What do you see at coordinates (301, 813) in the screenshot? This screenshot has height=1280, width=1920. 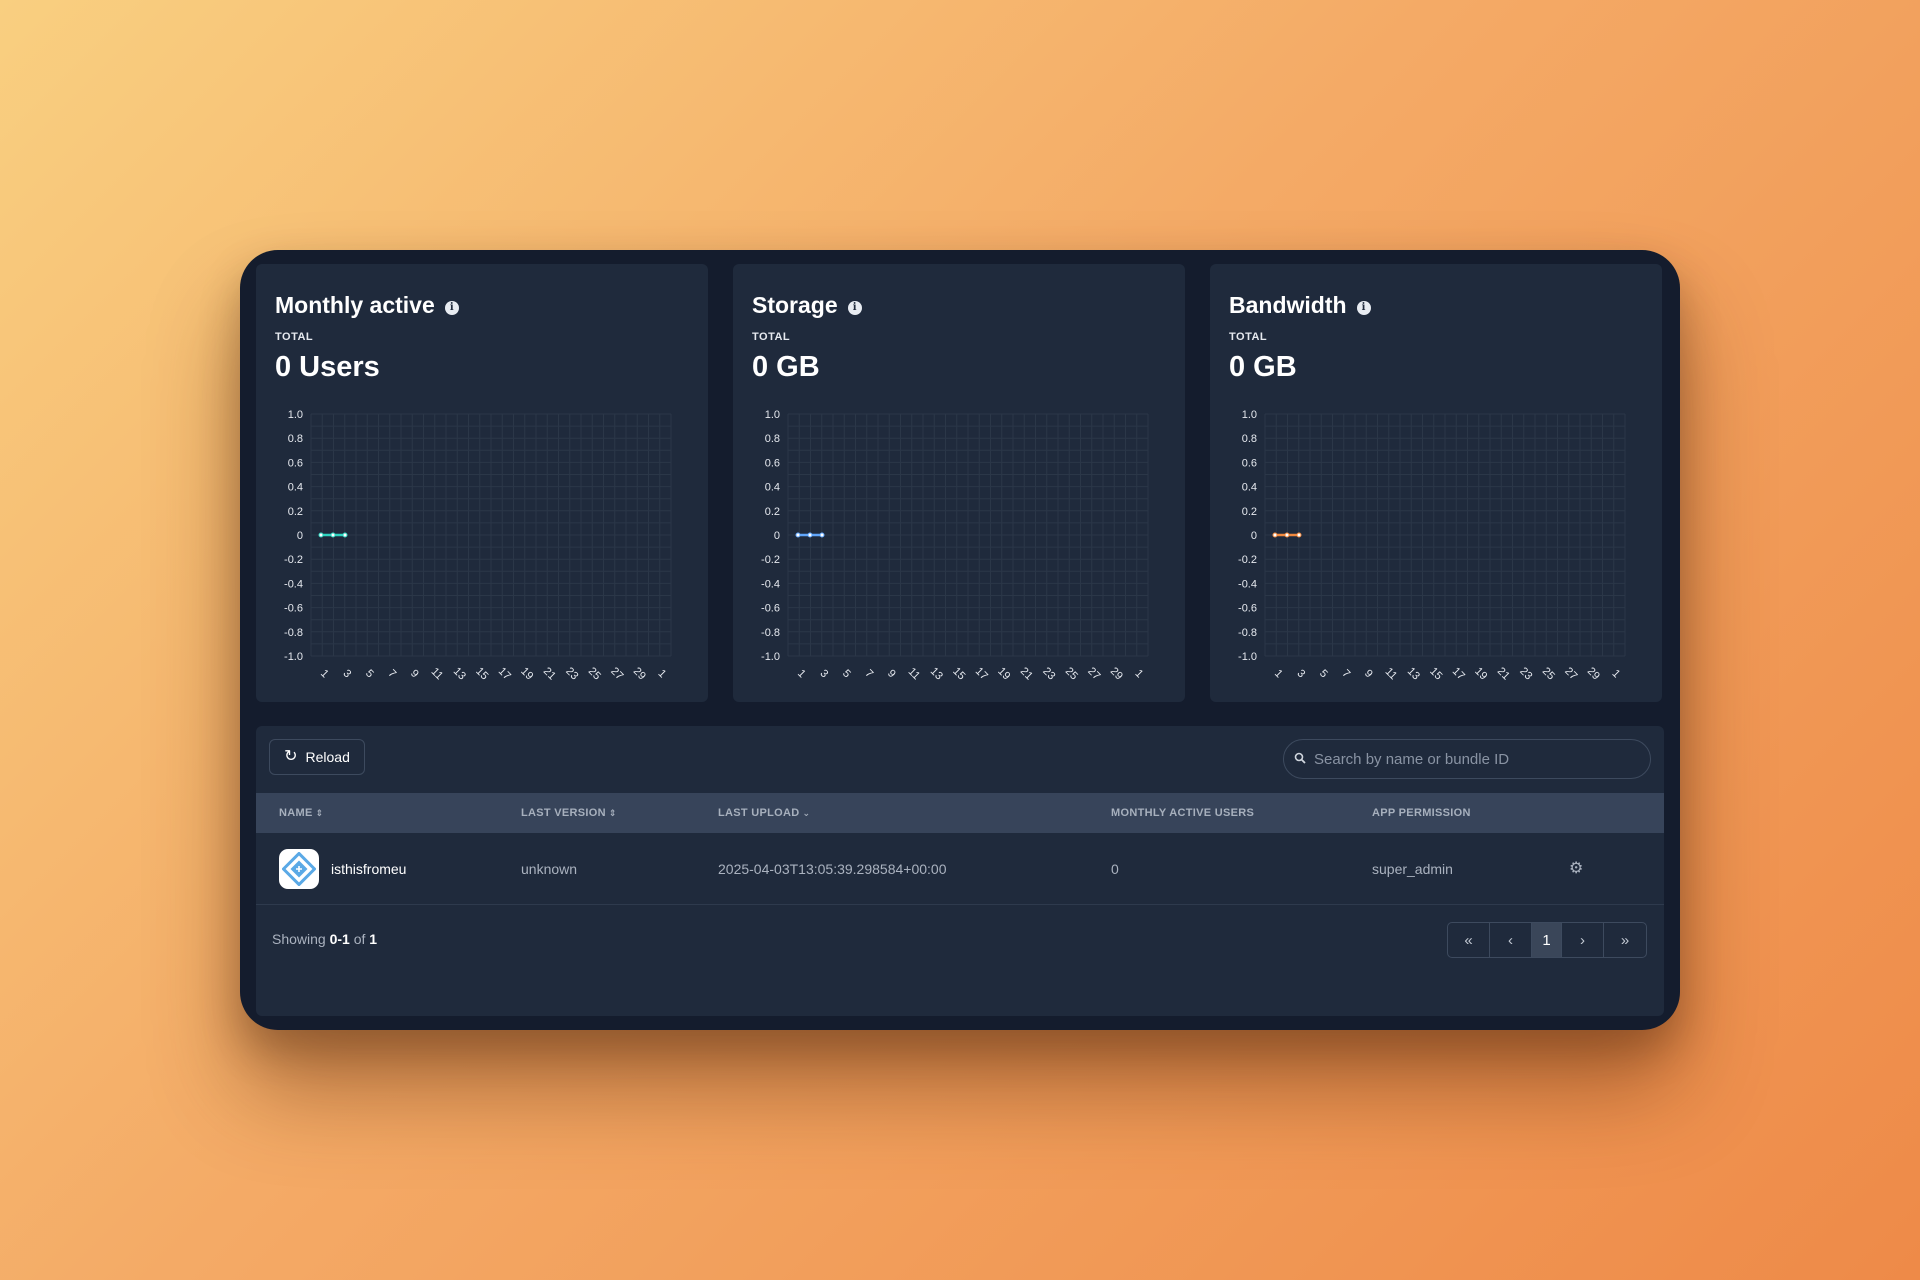 I see `column-header-name: NAME ⇕` at bounding box center [301, 813].